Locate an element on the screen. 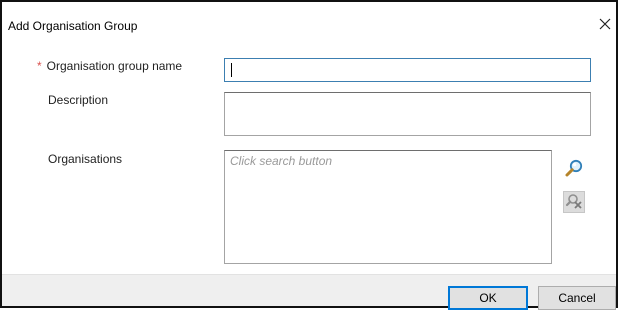  ok-button: OK is located at coordinates (488, 298).